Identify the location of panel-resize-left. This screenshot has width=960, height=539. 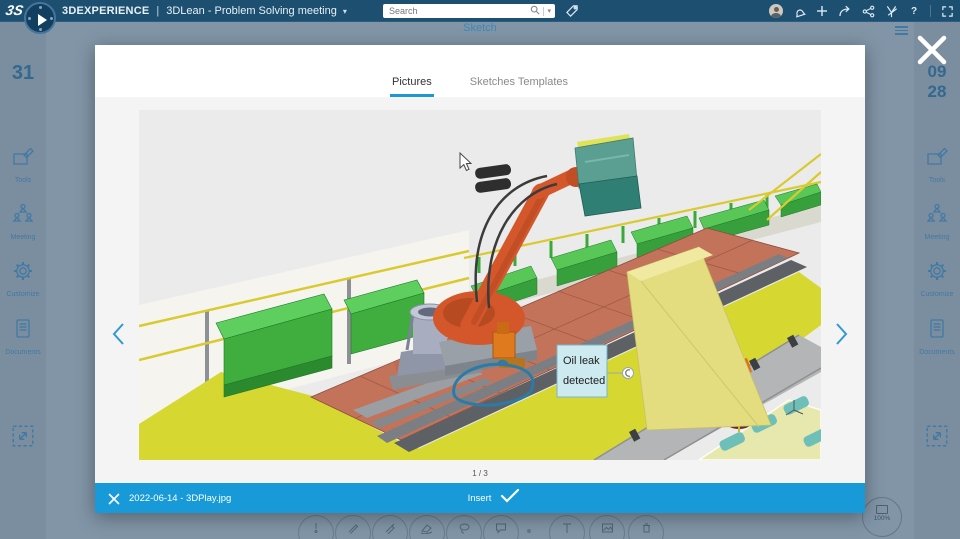
(23, 438).